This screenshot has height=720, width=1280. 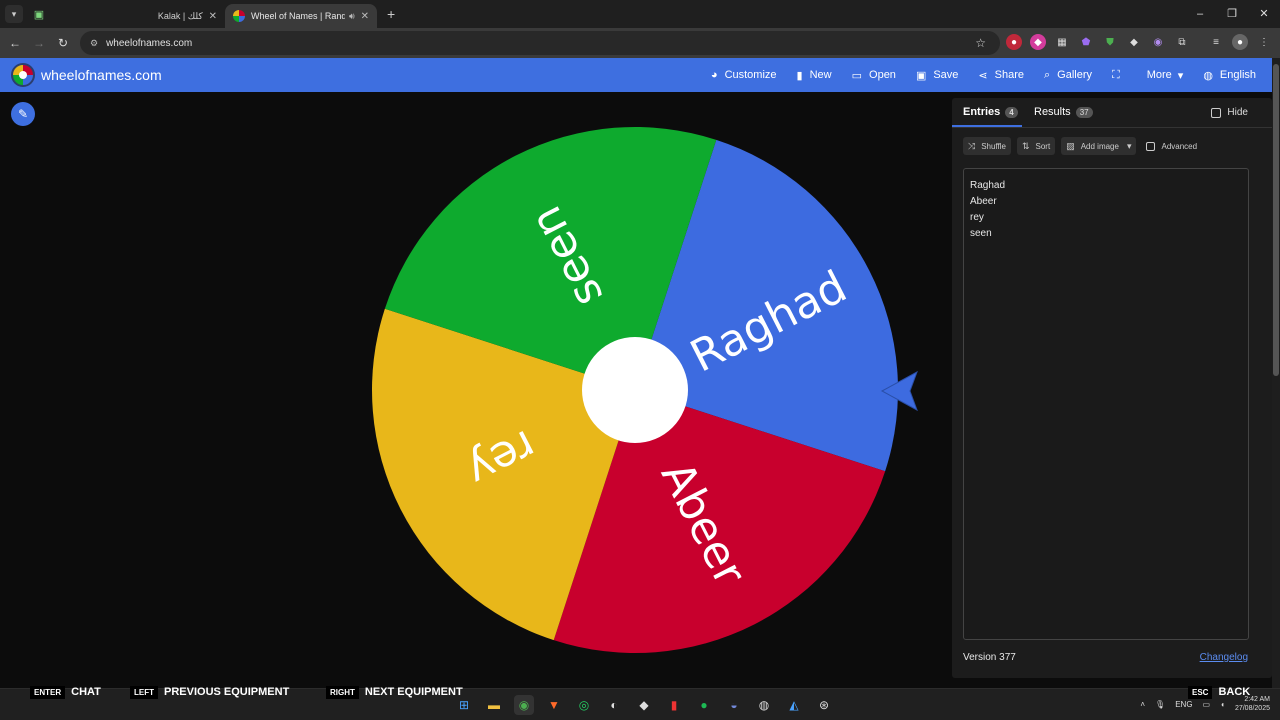 What do you see at coordinates (39, 14) in the screenshot?
I see `pinned-tab-icon: ▣` at bounding box center [39, 14].